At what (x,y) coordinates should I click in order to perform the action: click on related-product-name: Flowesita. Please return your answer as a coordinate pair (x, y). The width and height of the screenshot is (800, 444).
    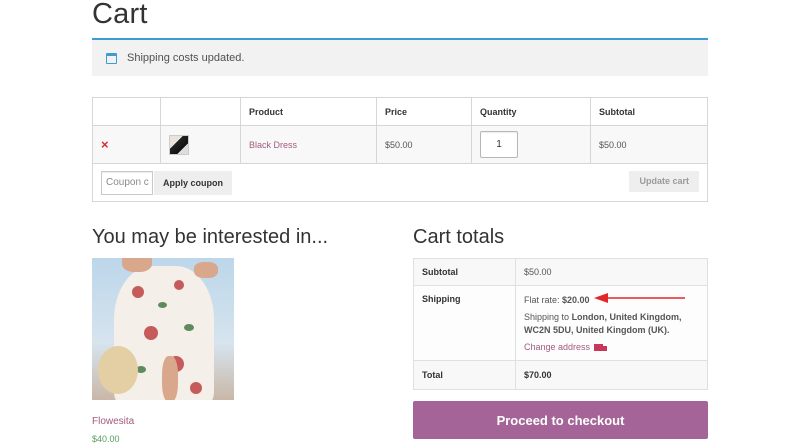
    Looking at the image, I should click on (113, 421).